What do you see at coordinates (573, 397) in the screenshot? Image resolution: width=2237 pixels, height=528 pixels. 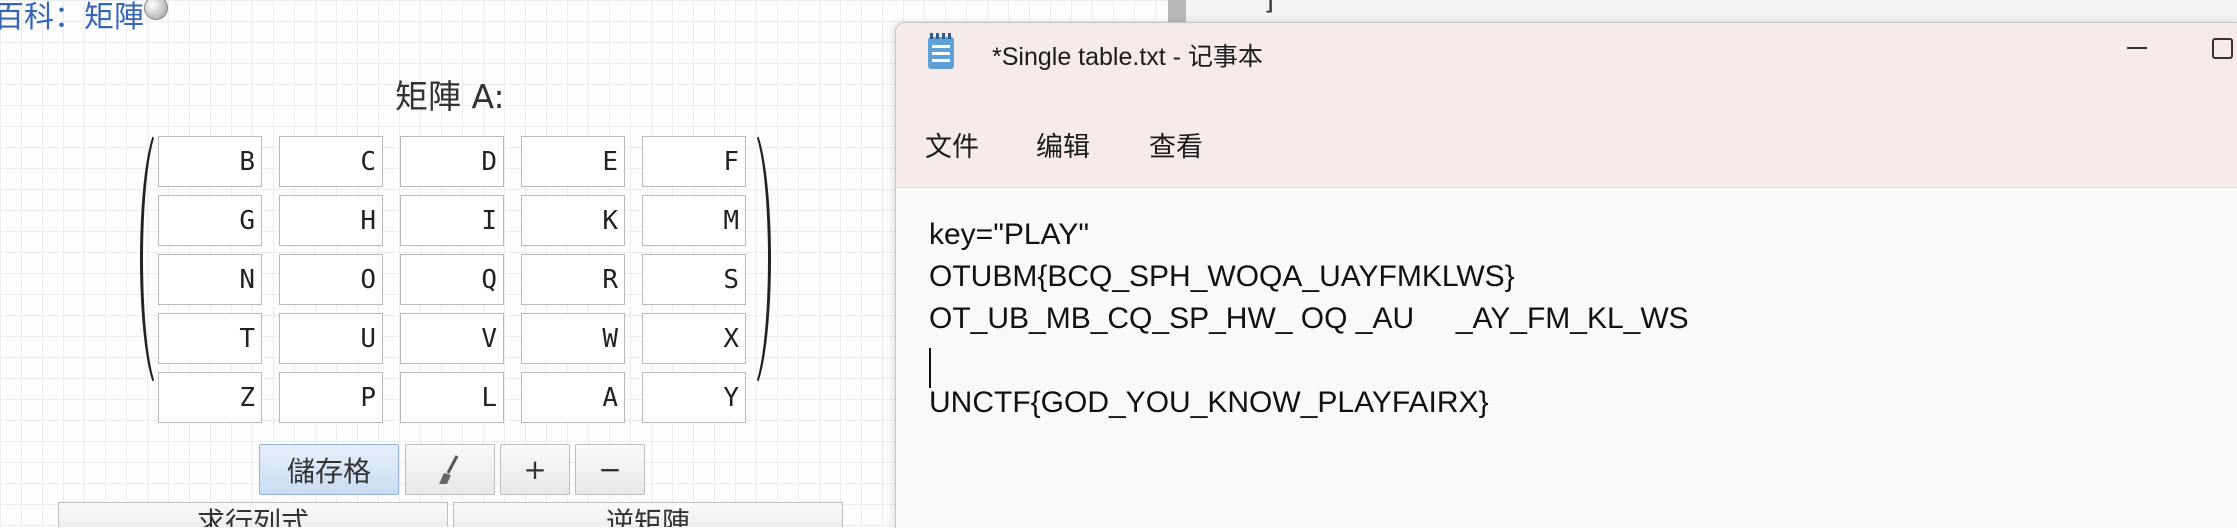 I see `matrix-cell-input: A` at bounding box center [573, 397].